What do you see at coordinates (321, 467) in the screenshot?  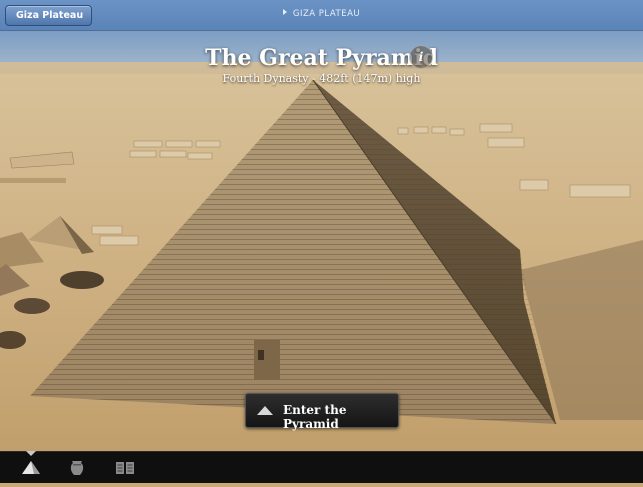 I see `tab-bar` at bounding box center [321, 467].